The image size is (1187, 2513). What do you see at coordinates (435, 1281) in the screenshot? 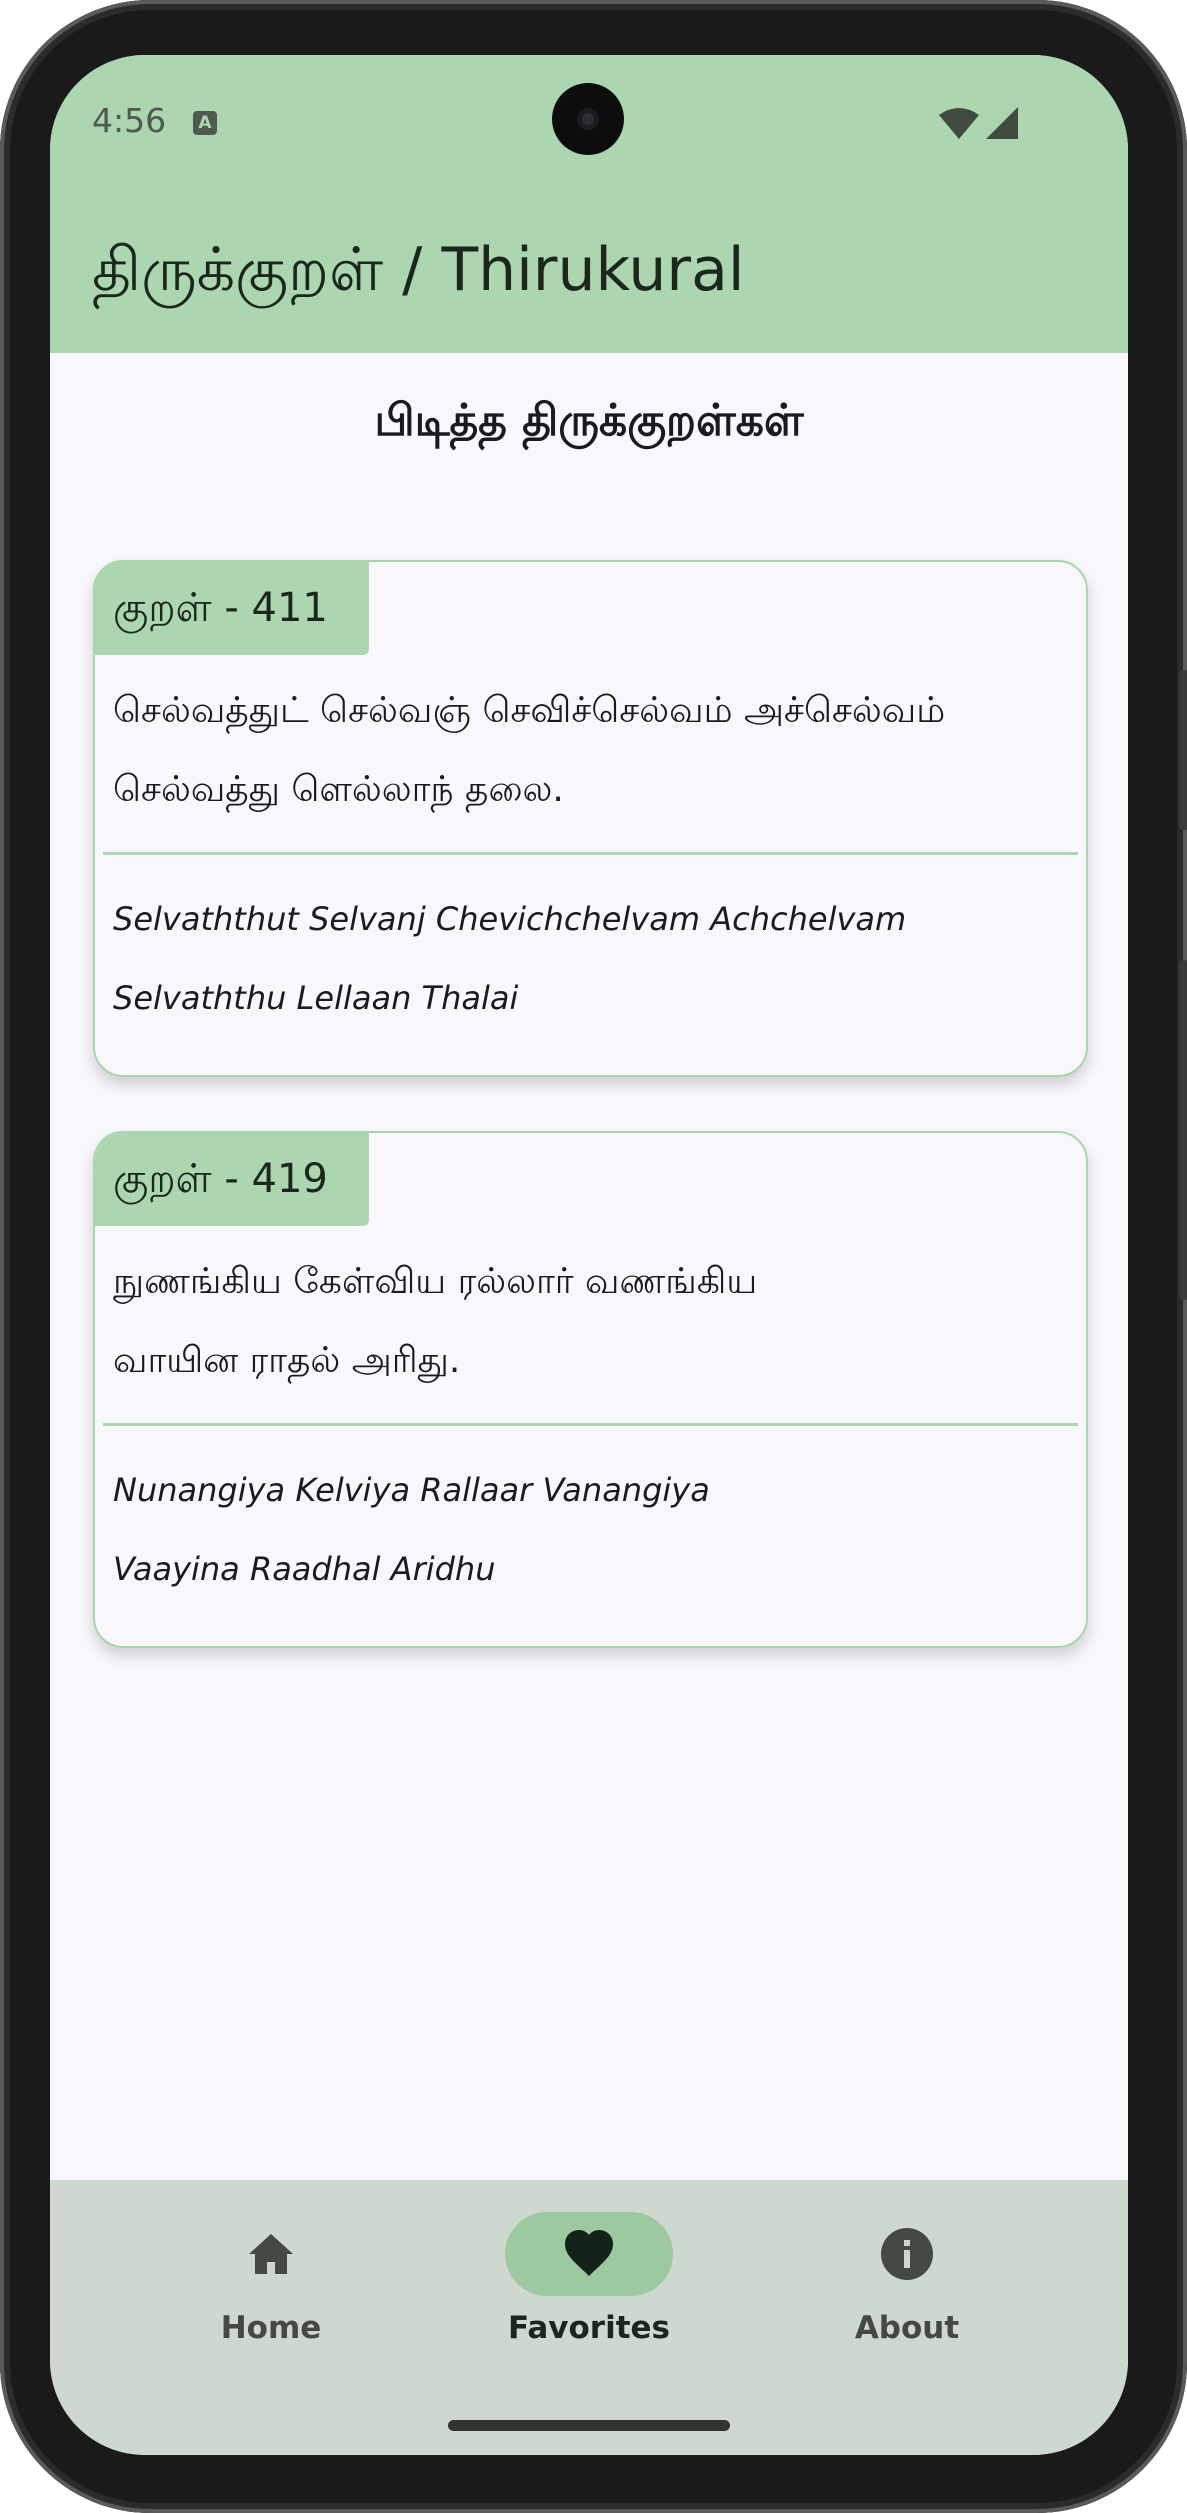
I see `kural-tamil-line-1: நுணங்கிய கேள்விய ரல்லார் வணங்கிய` at bounding box center [435, 1281].